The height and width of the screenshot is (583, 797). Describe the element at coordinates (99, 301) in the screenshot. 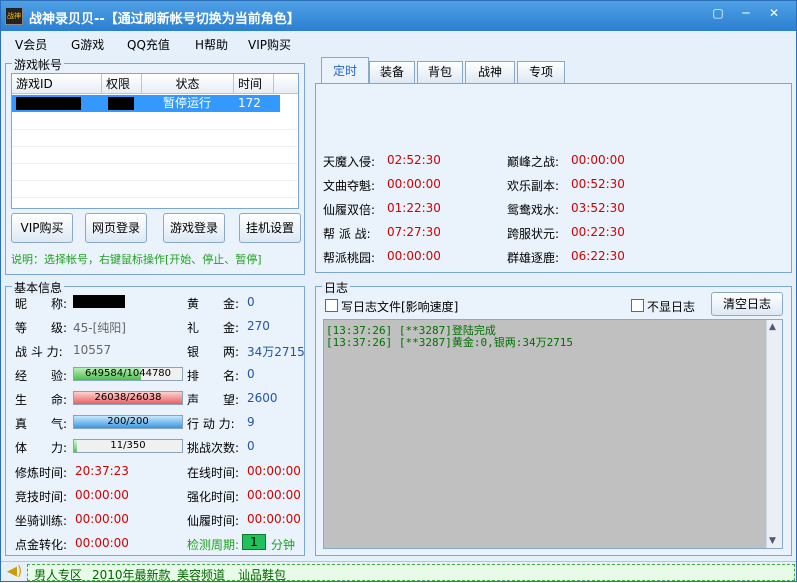

I see `redacted-nickname` at that location.